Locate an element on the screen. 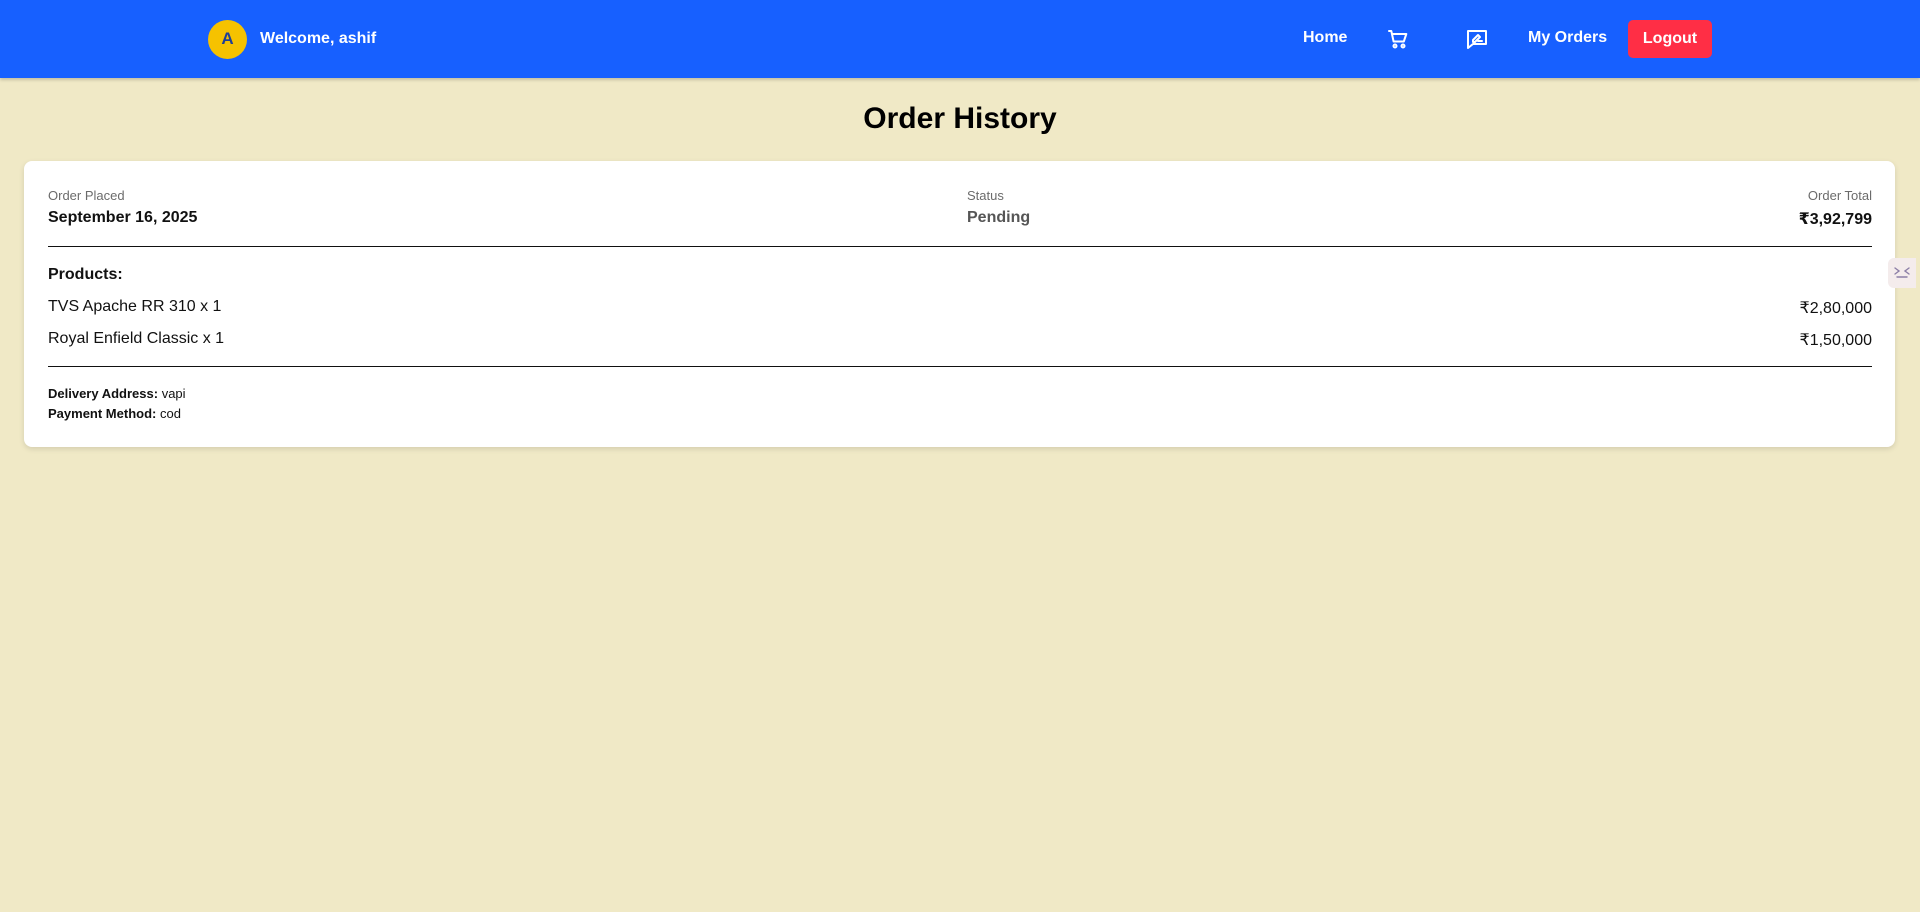  order-total-value: ₹3,92,799 is located at coordinates (1835, 219).